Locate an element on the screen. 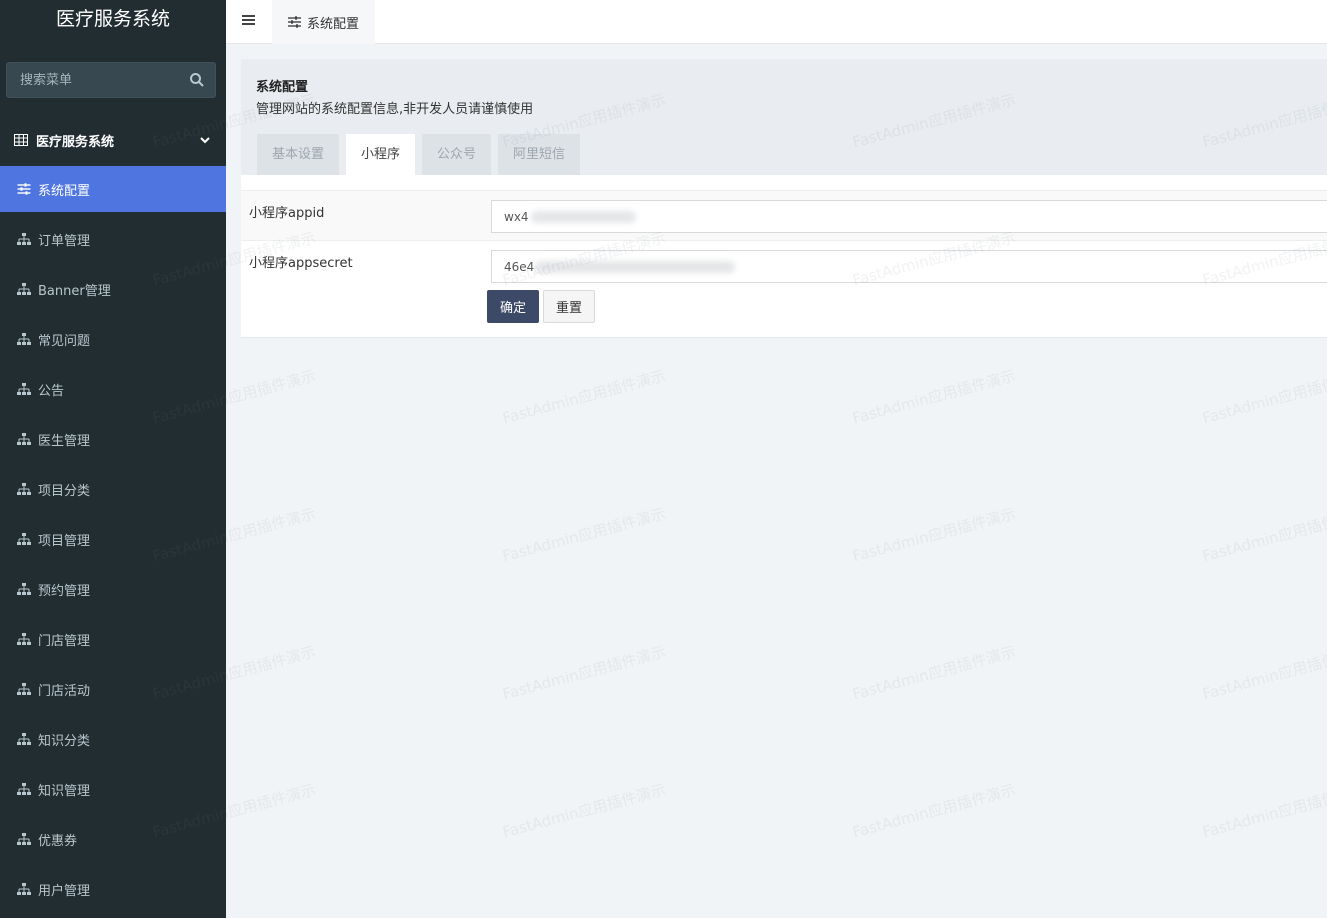  sidebar-item-coupons: 优惠券 is located at coordinates (113, 839).